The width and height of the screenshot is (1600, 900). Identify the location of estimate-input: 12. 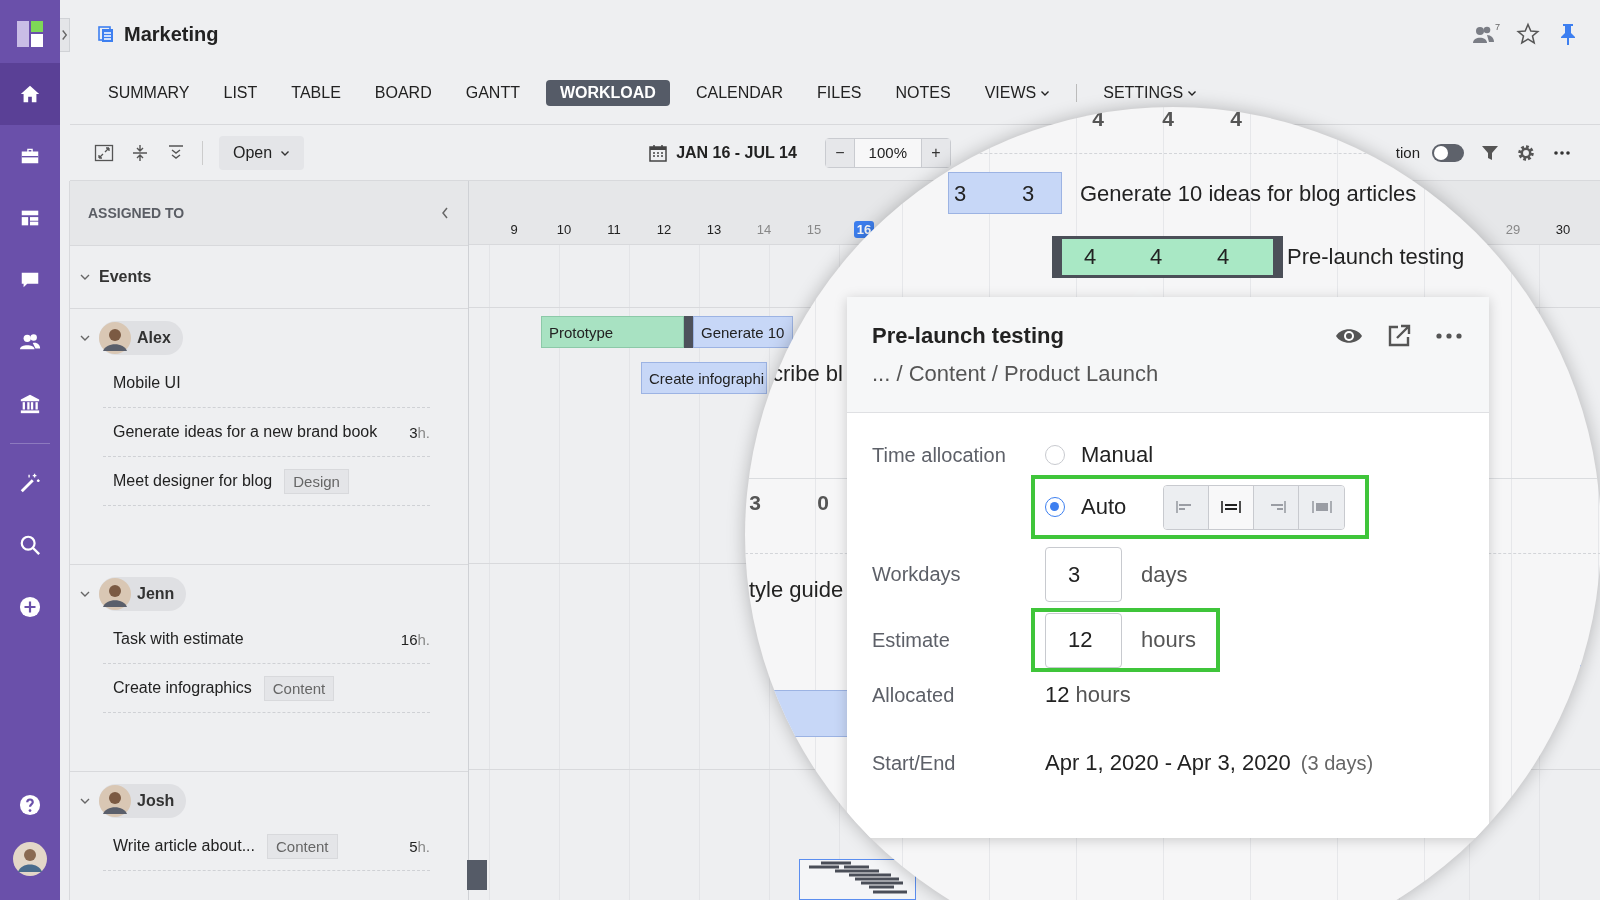
(1083, 640).